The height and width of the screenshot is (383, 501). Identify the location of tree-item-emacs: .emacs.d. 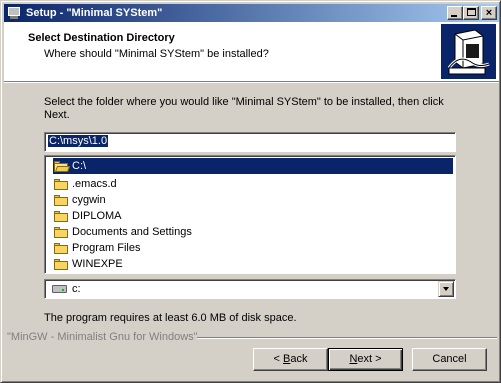
(85, 184).